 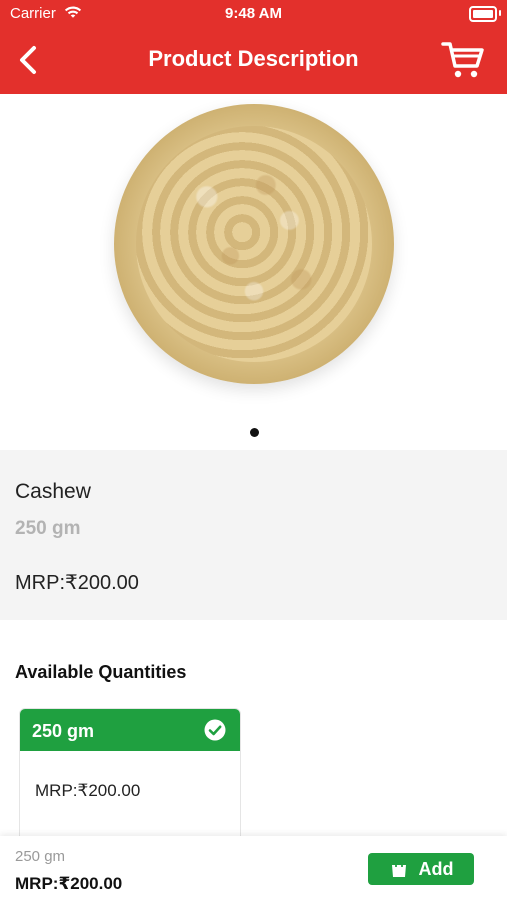 What do you see at coordinates (48, 528) in the screenshot?
I see `product-weight: 250 gm` at bounding box center [48, 528].